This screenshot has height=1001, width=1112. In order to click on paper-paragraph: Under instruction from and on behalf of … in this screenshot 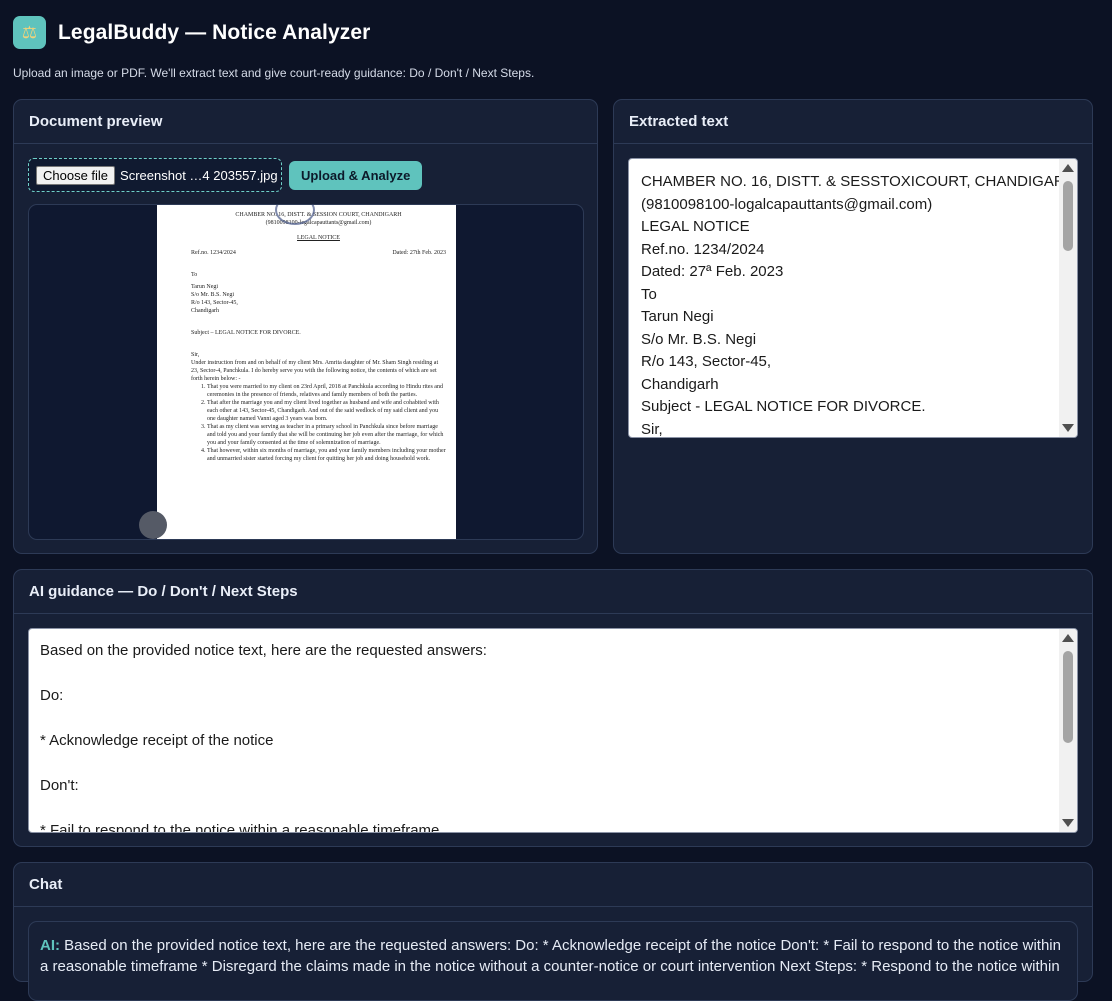, I will do `click(315, 371)`.